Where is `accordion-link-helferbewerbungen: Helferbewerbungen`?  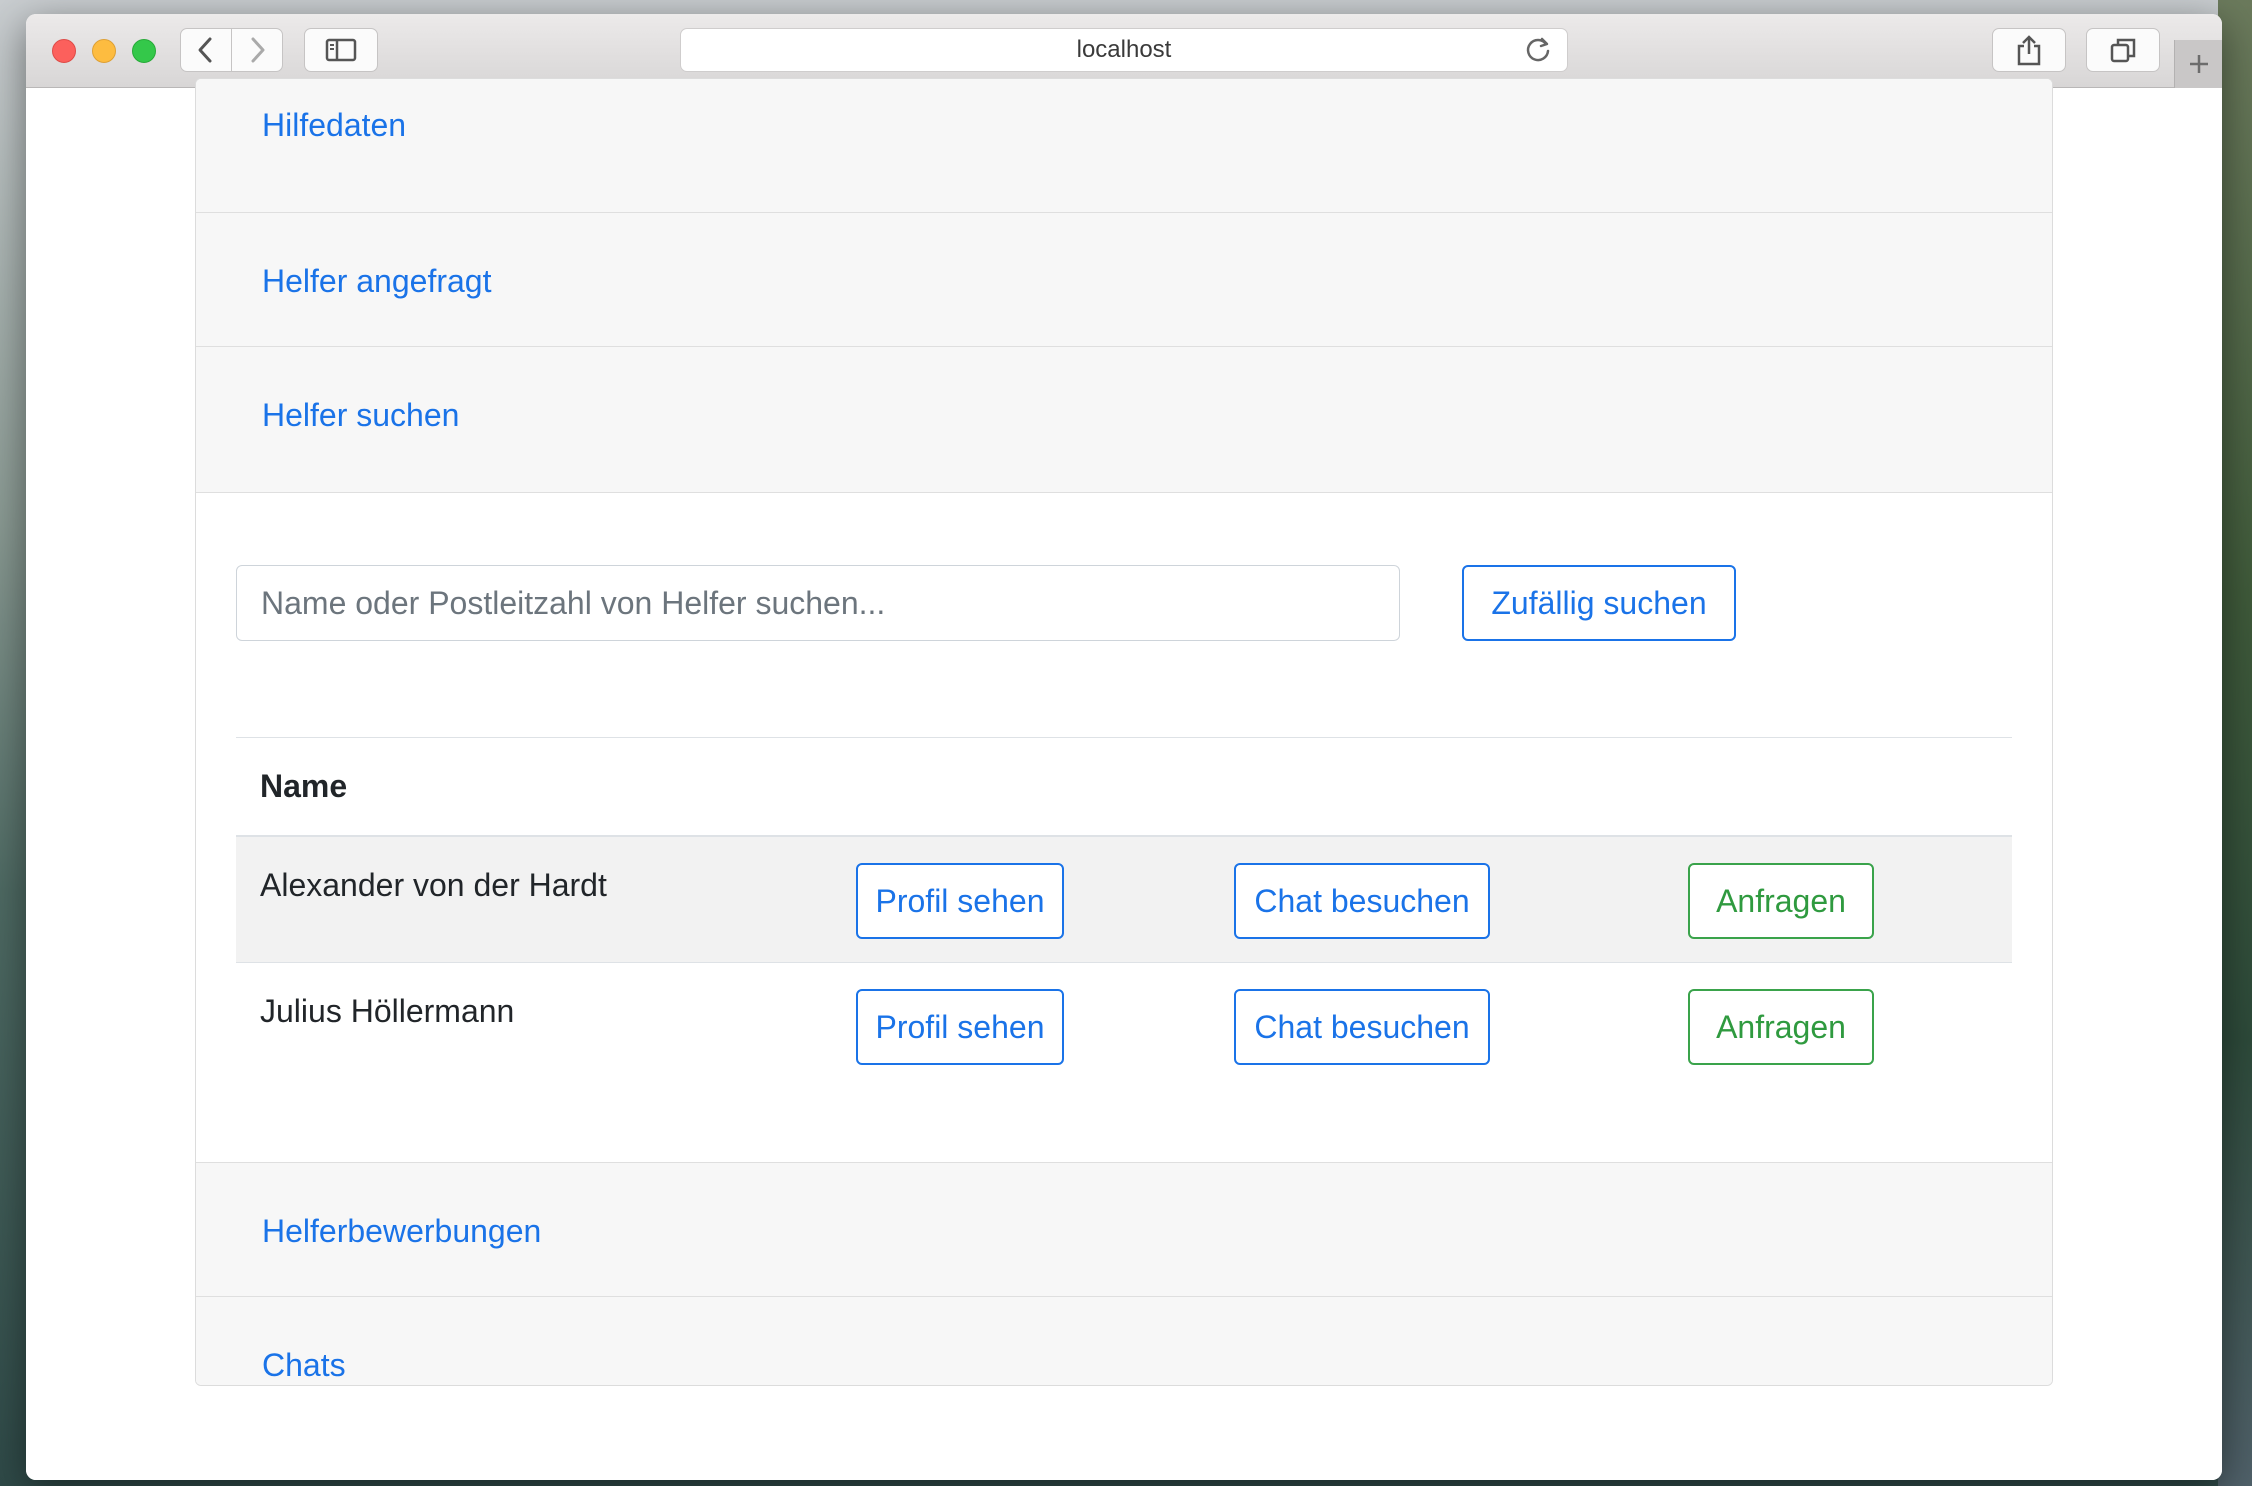
accordion-link-helferbewerbungen: Helferbewerbungen is located at coordinates (401, 1231).